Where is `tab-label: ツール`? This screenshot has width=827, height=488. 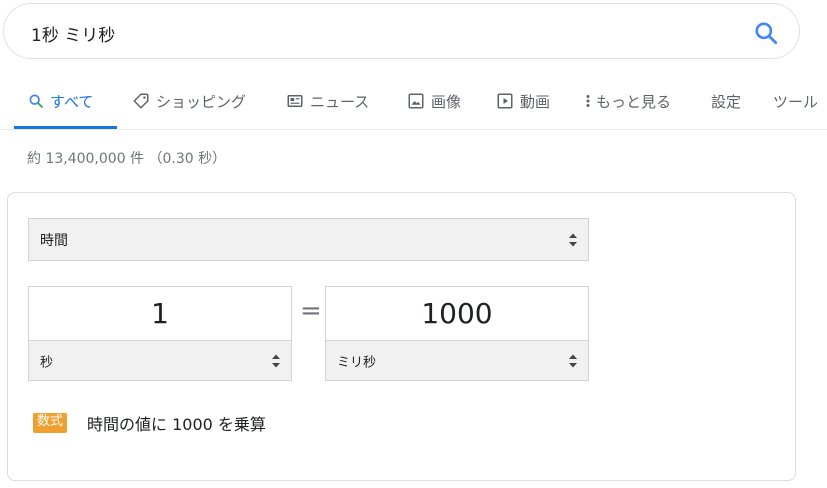
tab-label: ツール is located at coordinates (796, 101).